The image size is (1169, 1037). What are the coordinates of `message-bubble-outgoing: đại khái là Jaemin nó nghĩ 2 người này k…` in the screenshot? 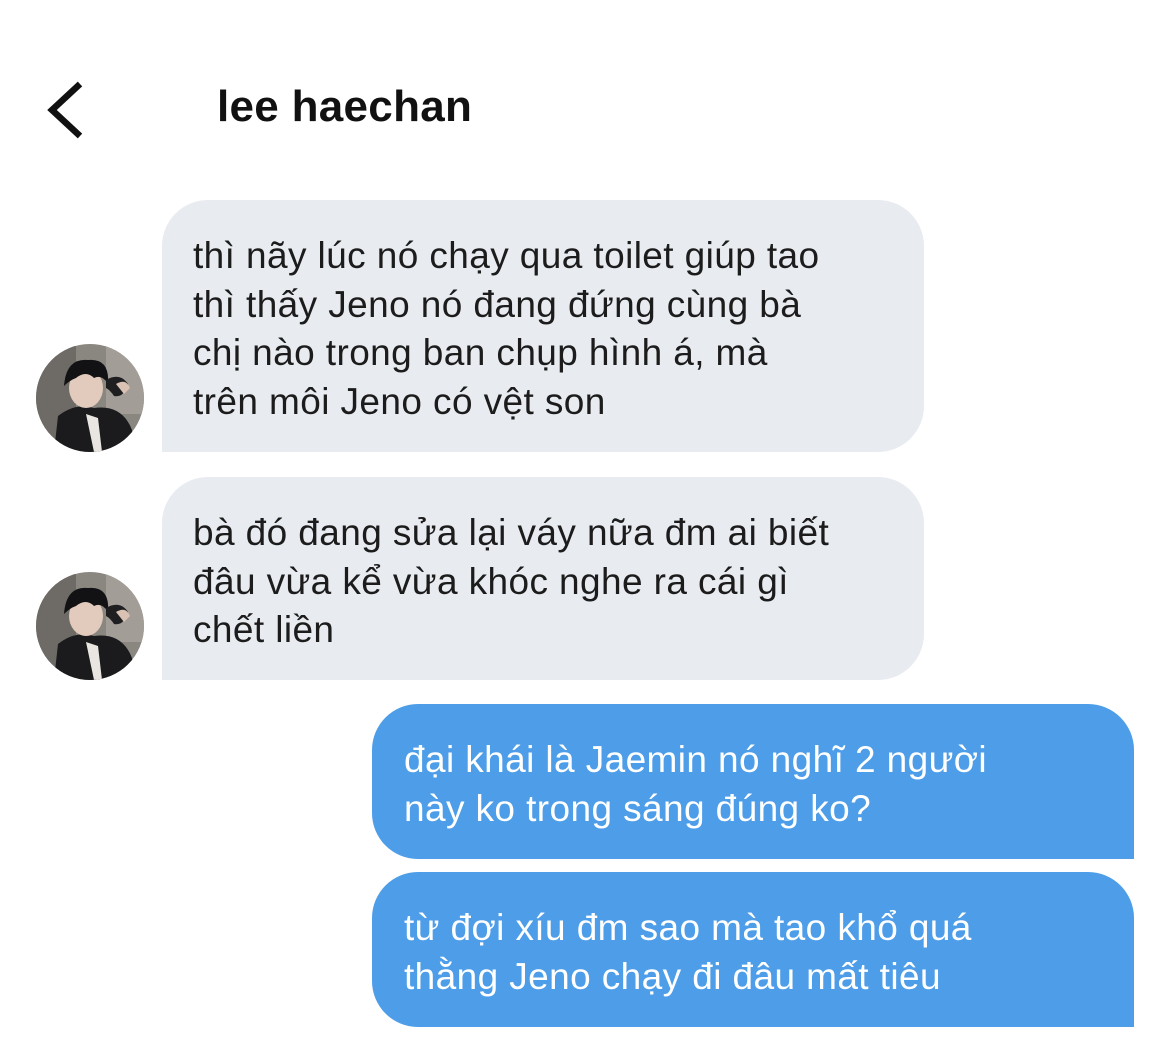 It's located at (753, 781).